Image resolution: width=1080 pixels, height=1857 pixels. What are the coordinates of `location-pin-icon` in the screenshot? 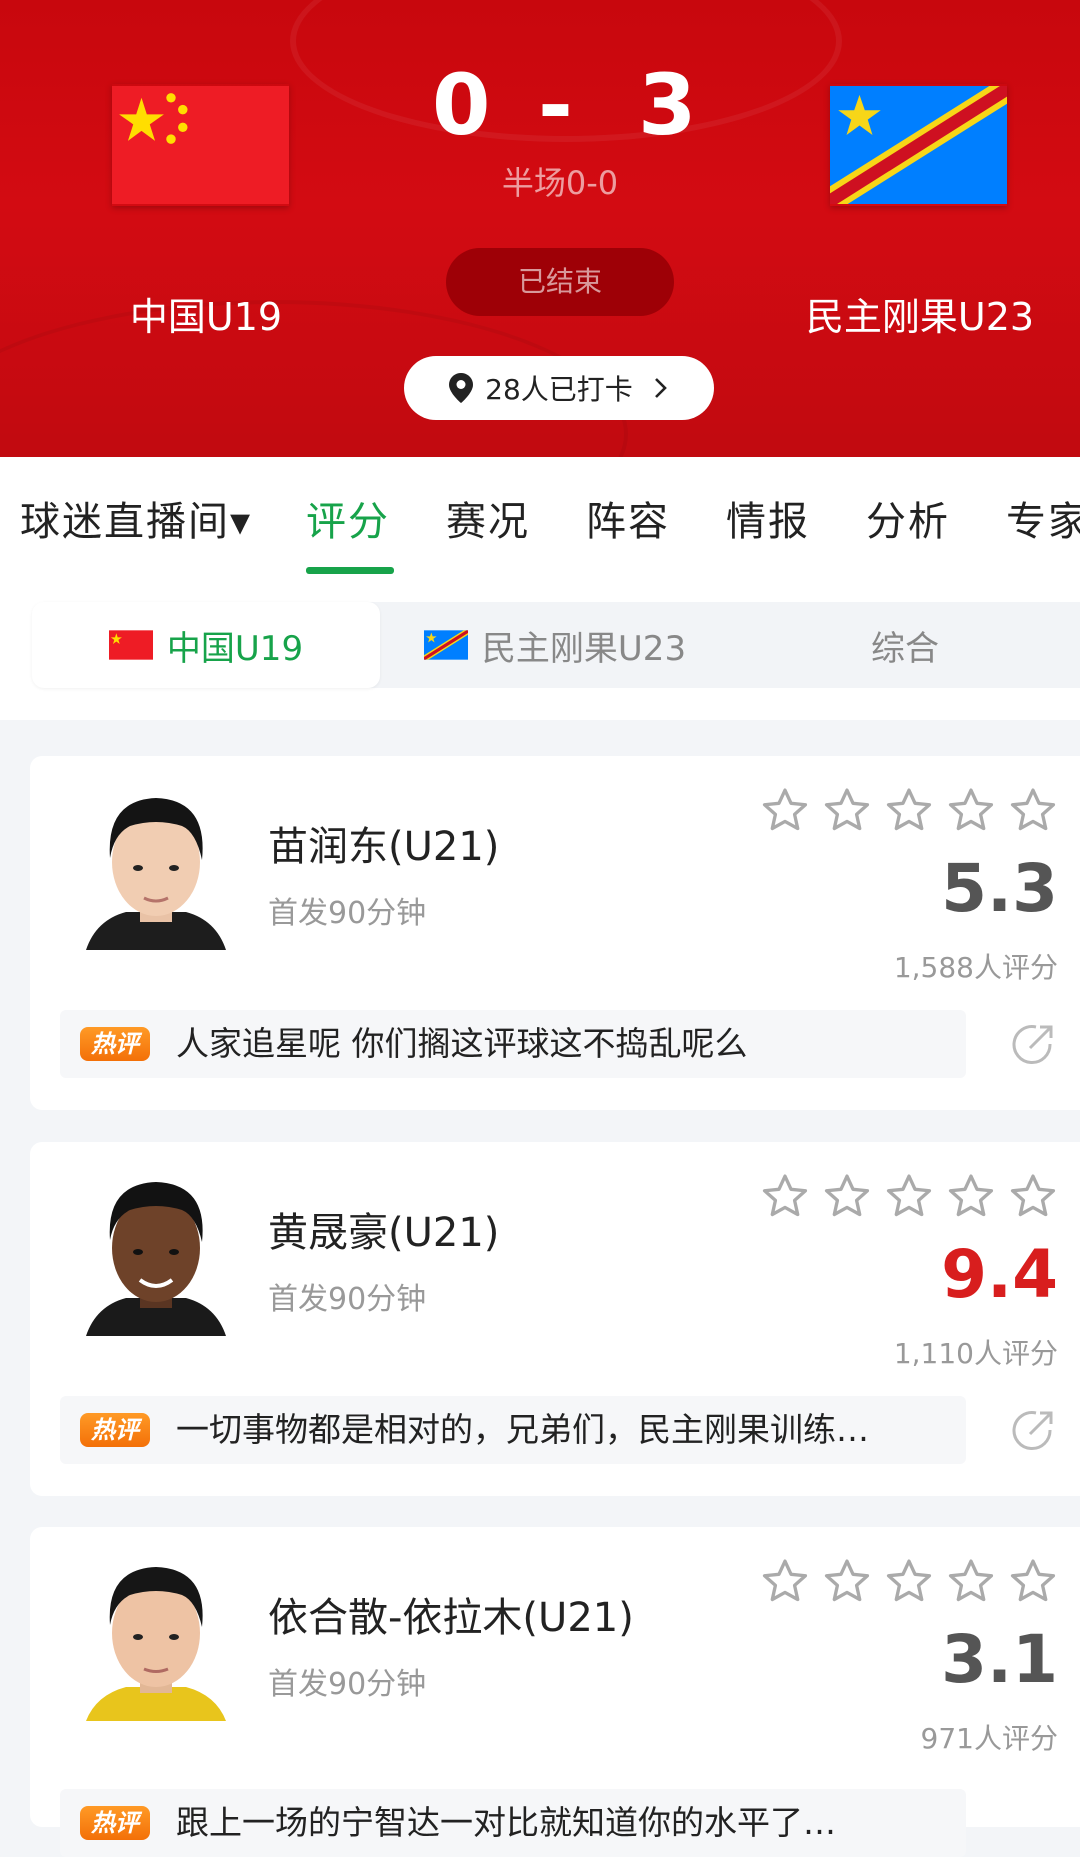 It's located at (461, 388).